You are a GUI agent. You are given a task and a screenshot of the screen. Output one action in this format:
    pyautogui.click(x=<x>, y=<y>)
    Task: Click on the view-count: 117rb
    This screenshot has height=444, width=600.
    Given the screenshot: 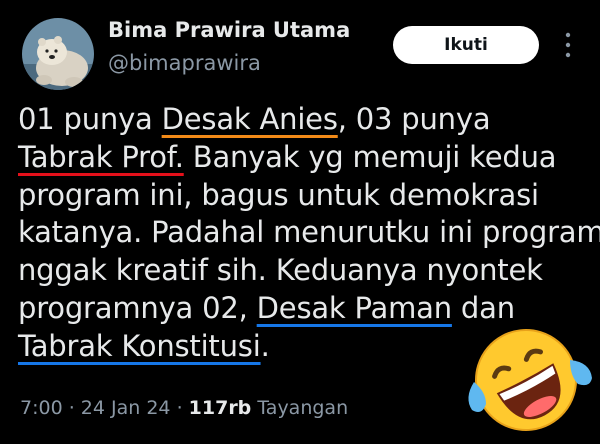 What is the action you would take?
    pyautogui.click(x=220, y=408)
    